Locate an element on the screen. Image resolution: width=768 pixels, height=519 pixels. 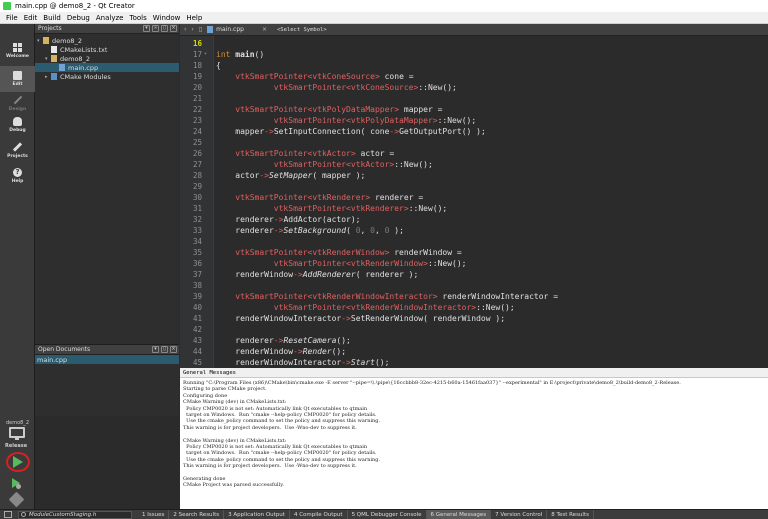
line-number: 43 is located at coordinates (197, 340).